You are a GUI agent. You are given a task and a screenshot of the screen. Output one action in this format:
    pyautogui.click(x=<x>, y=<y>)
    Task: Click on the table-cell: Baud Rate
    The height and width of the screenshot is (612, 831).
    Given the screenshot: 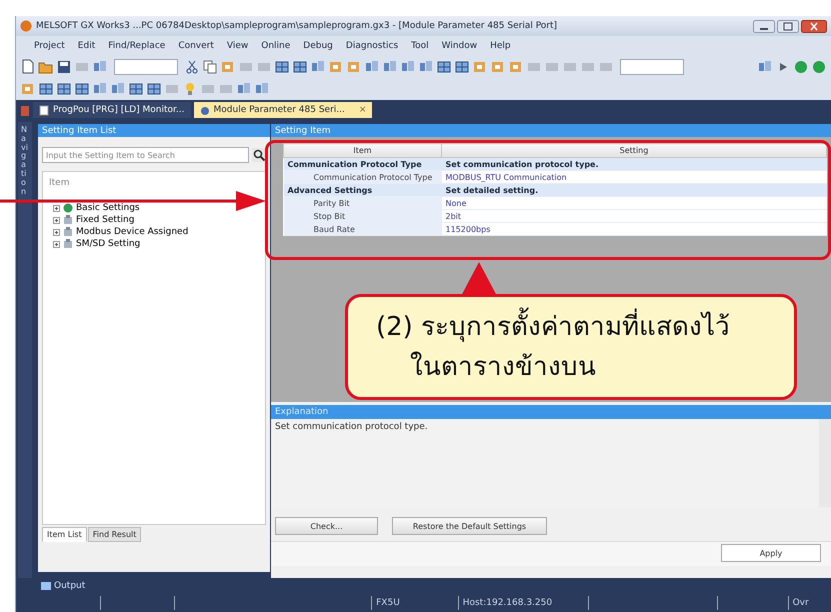 What is the action you would take?
    pyautogui.click(x=363, y=229)
    